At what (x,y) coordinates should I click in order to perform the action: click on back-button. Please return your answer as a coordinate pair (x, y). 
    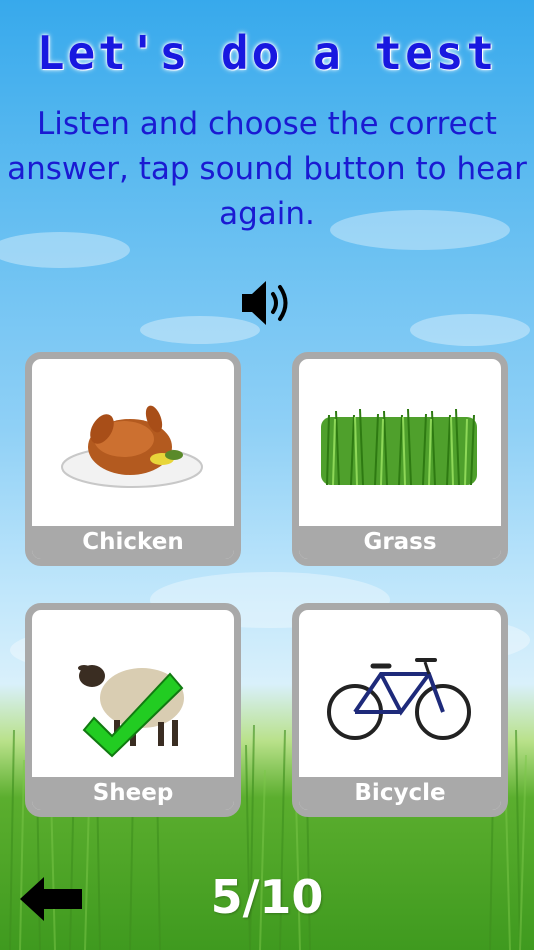
    Looking at the image, I should click on (51, 899).